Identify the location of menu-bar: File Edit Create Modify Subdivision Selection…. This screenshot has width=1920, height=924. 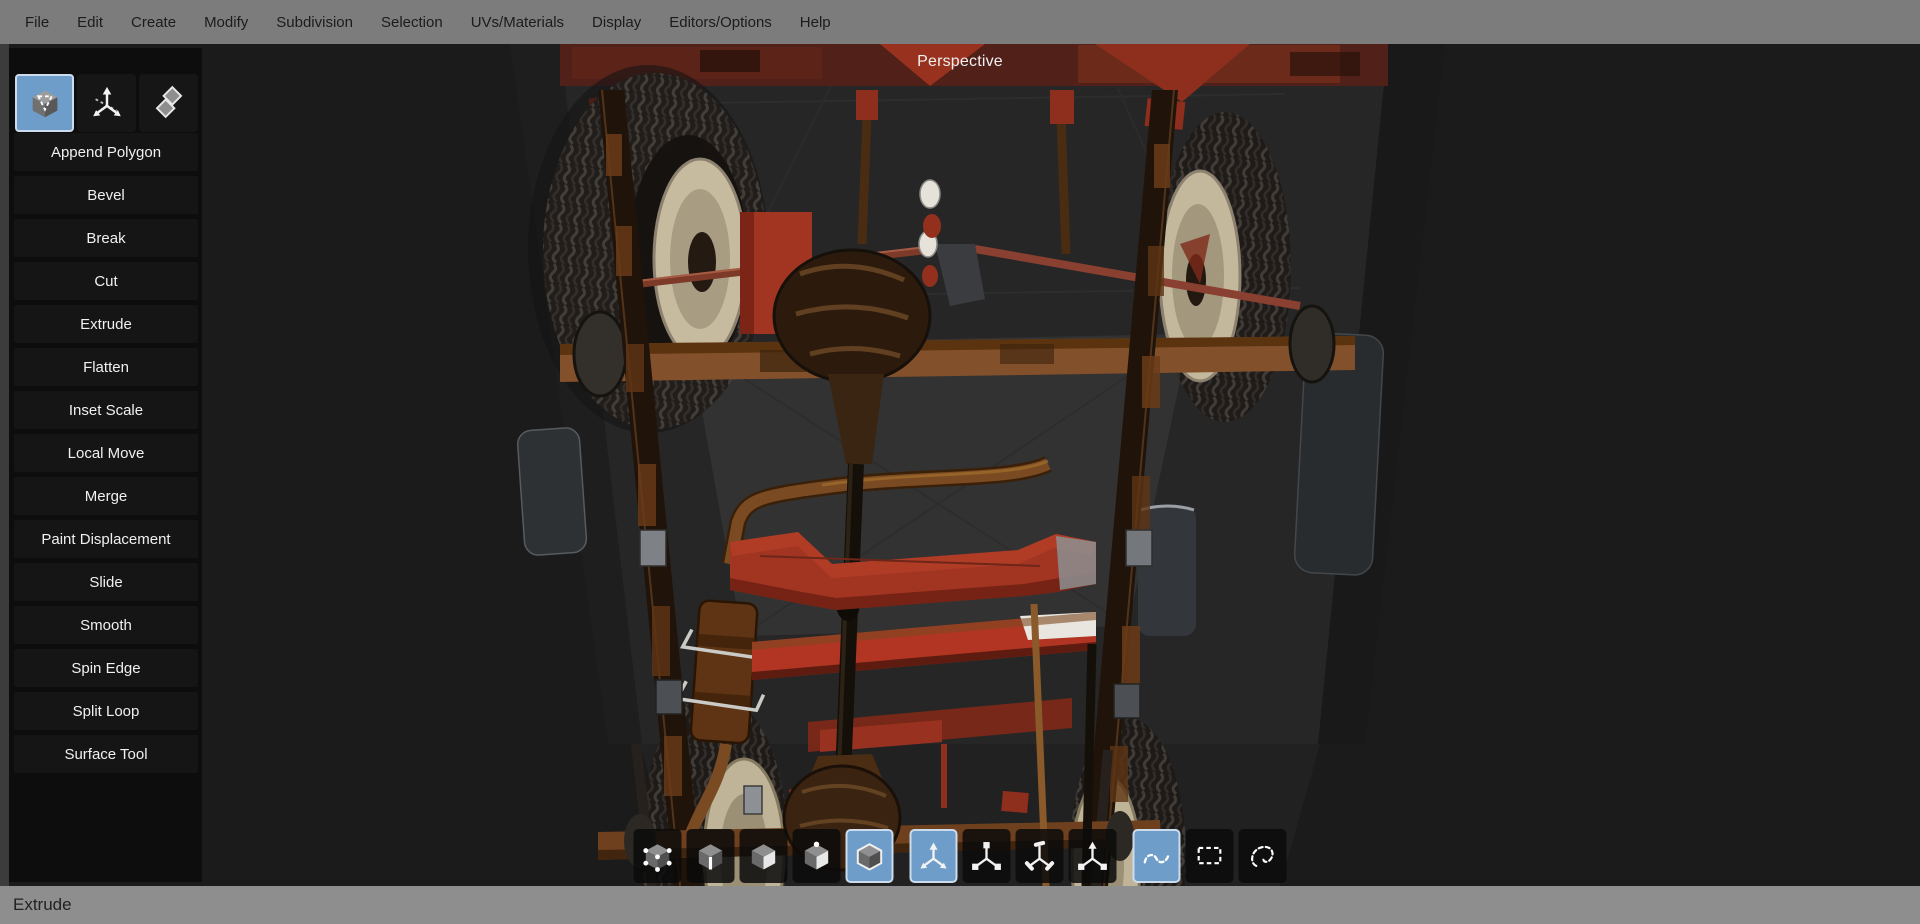
(960, 22).